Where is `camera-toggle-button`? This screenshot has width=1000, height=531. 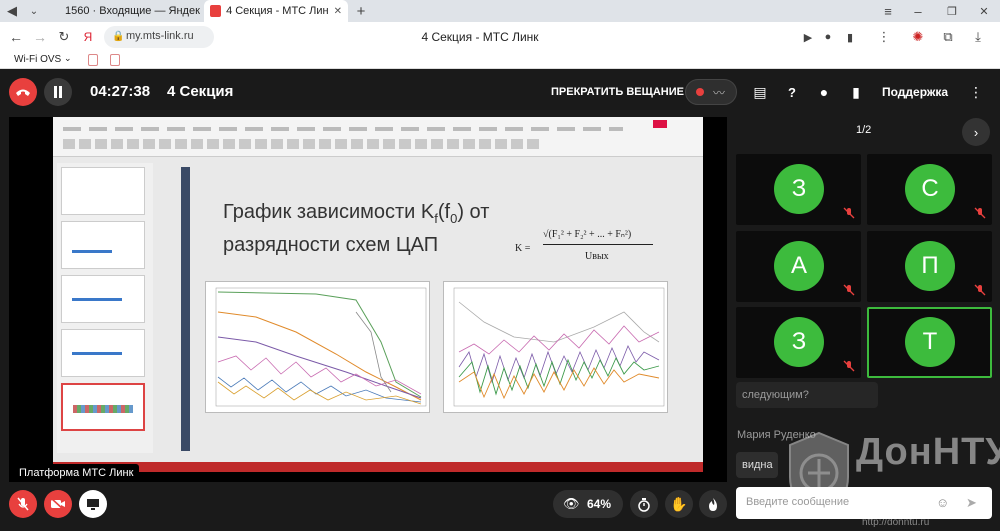
camera-toggle-button is located at coordinates (58, 504).